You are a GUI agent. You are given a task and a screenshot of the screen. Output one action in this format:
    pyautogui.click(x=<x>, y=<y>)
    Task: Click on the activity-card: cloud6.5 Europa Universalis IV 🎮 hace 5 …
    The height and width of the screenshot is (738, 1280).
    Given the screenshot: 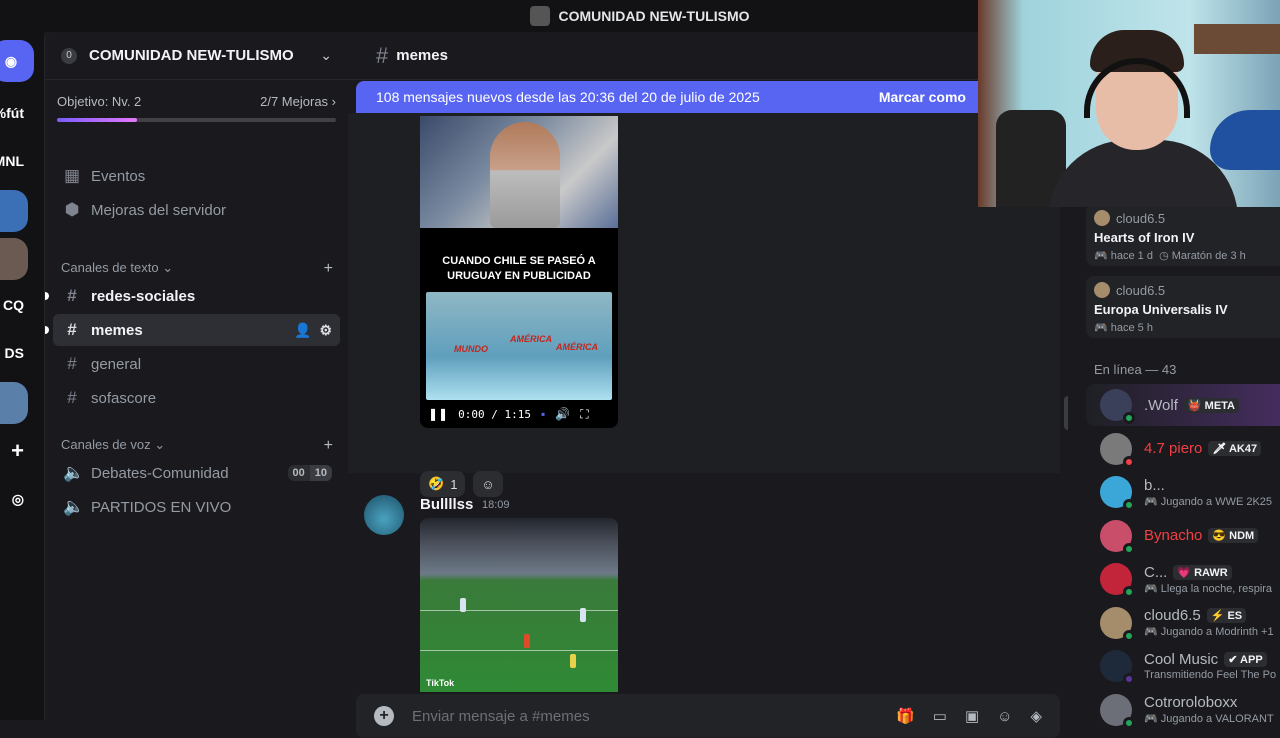 What is the action you would take?
    pyautogui.click(x=1183, y=307)
    